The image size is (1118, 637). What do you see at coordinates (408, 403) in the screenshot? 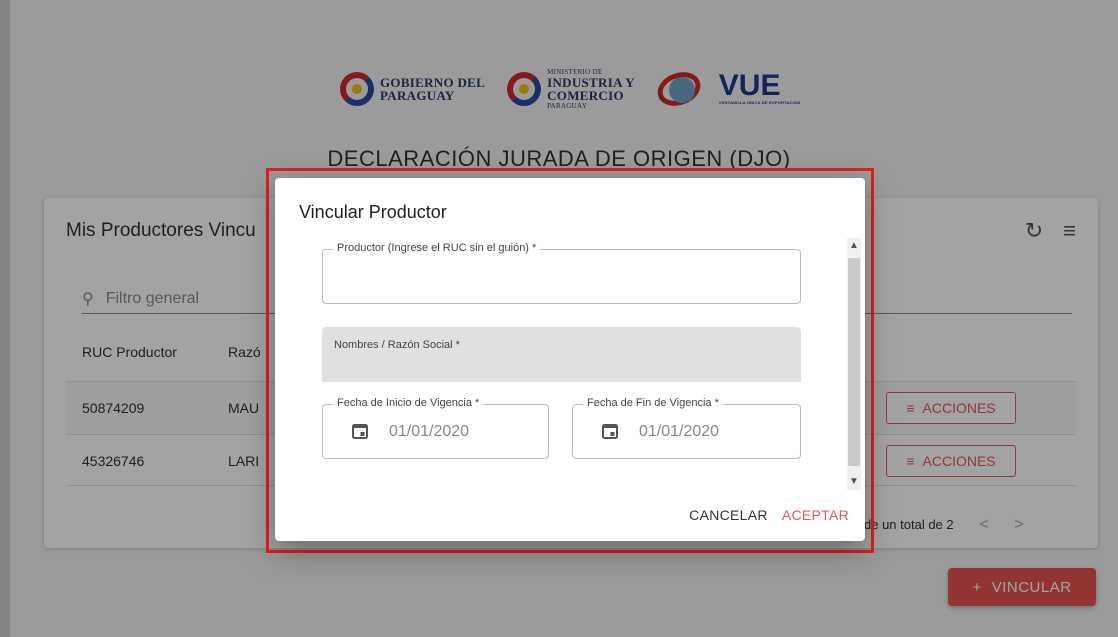
I see `fecha-inicio-label: Fecha de Inicio de Vigencia *` at bounding box center [408, 403].